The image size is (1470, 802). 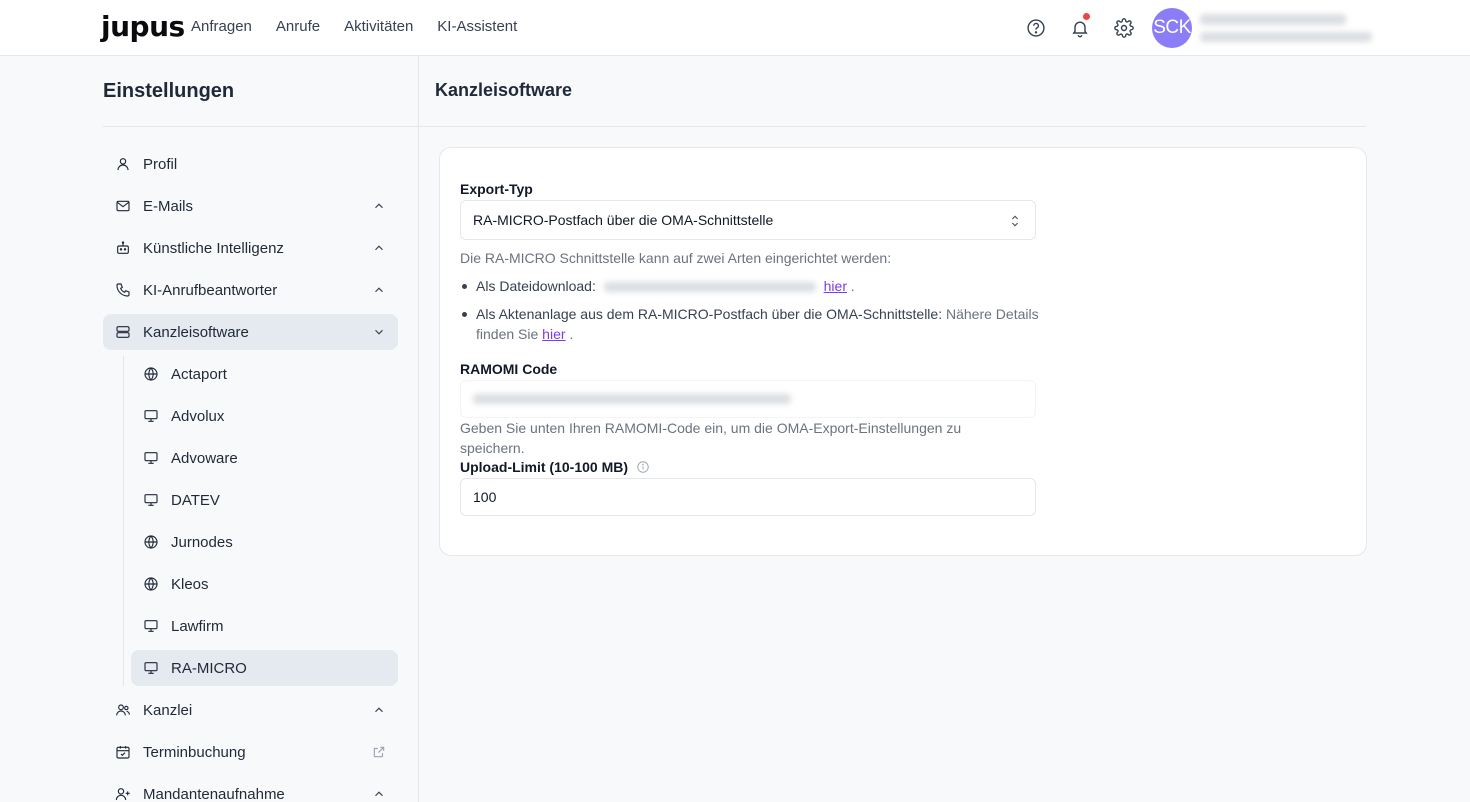 I want to click on users-icon, so click(x=123, y=710).